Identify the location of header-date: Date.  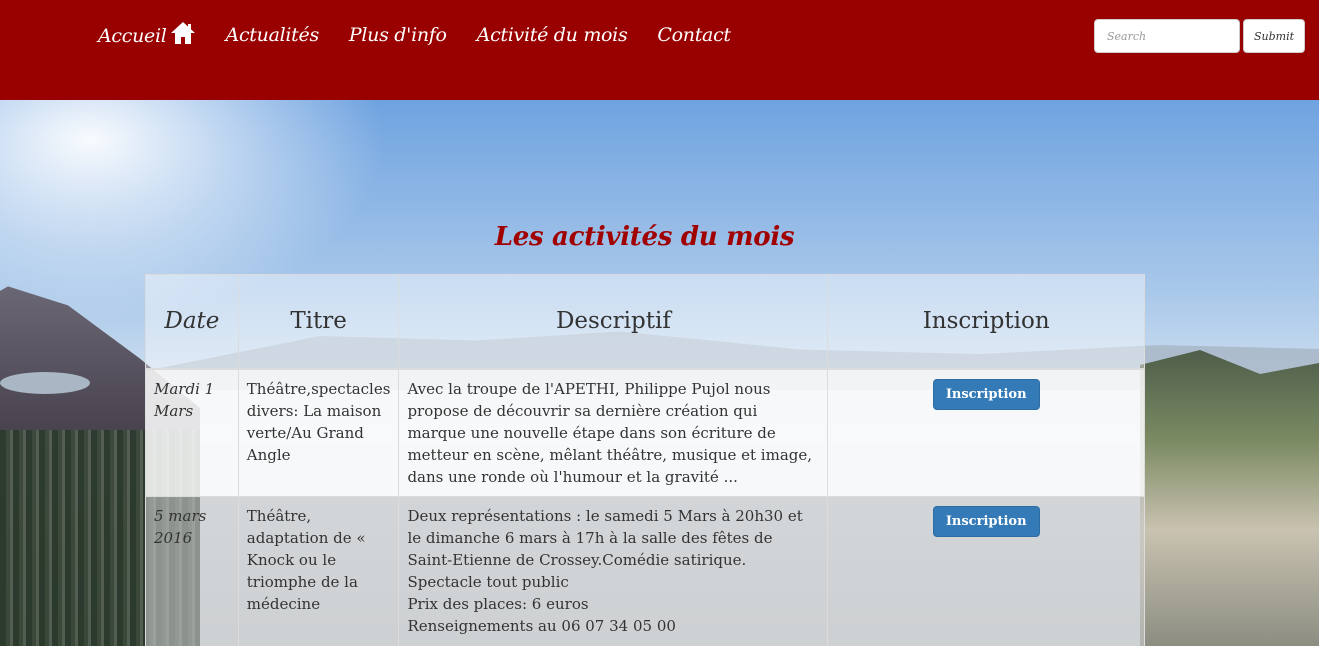
(192, 322).